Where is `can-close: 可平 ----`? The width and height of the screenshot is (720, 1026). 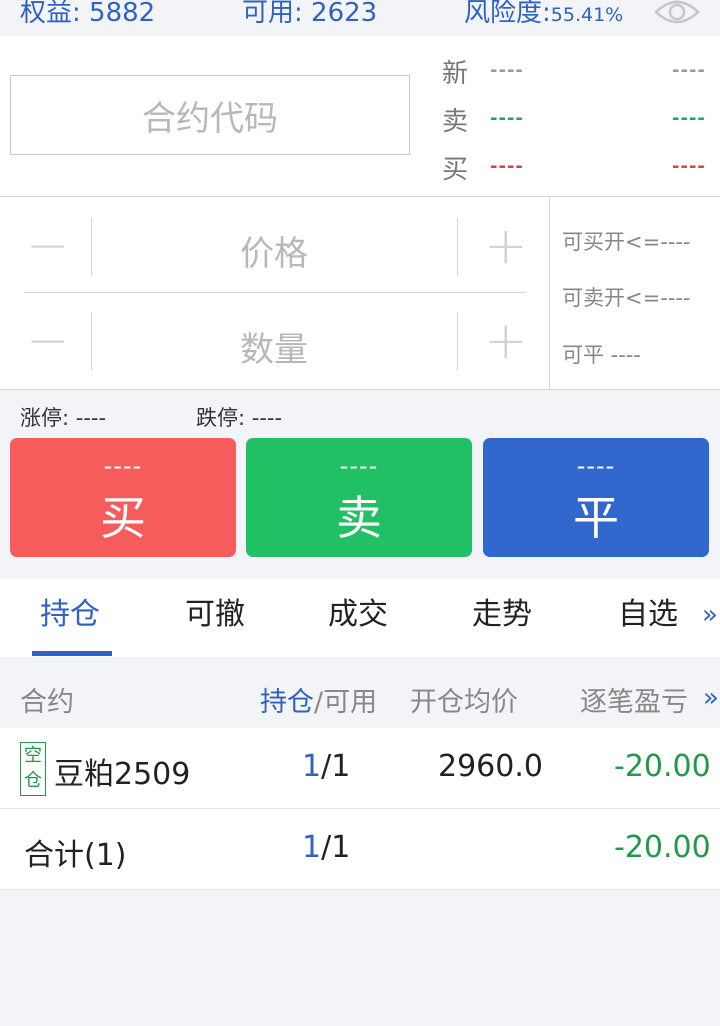 can-close: 可平 ---- is located at coordinates (601, 355).